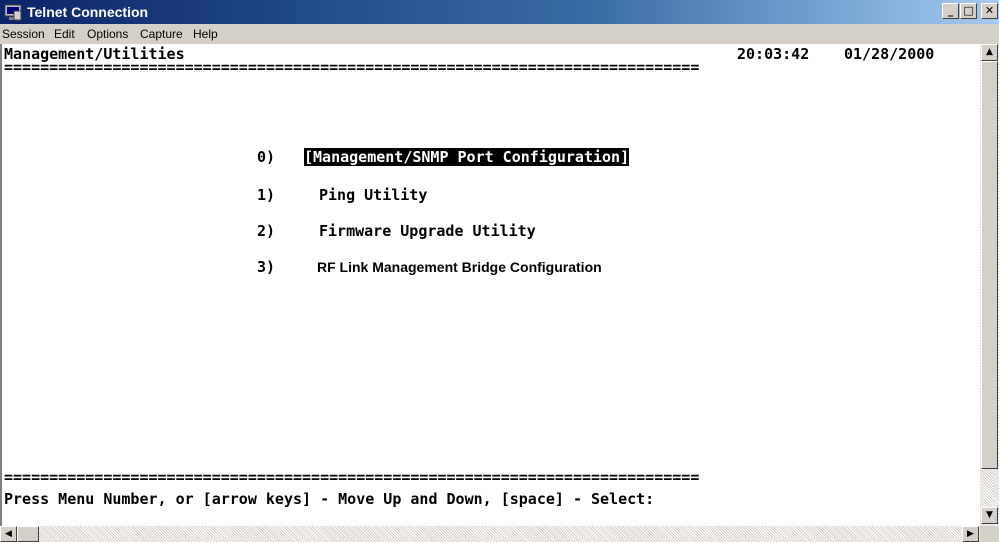  Describe the element at coordinates (989, 11) in the screenshot. I see `close-button: ✕` at that location.